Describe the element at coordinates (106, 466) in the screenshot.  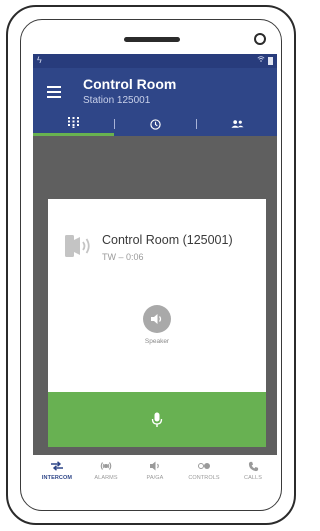
I see `alarm-icon` at that location.